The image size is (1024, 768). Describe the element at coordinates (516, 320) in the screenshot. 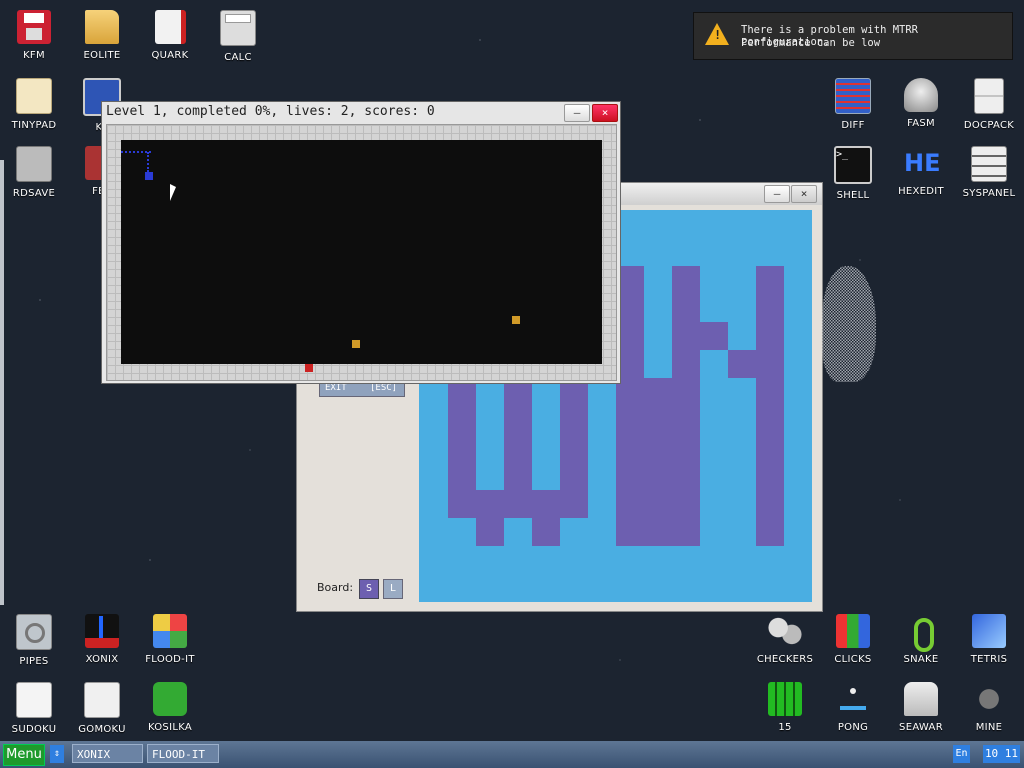

I see `enemy-dot` at that location.